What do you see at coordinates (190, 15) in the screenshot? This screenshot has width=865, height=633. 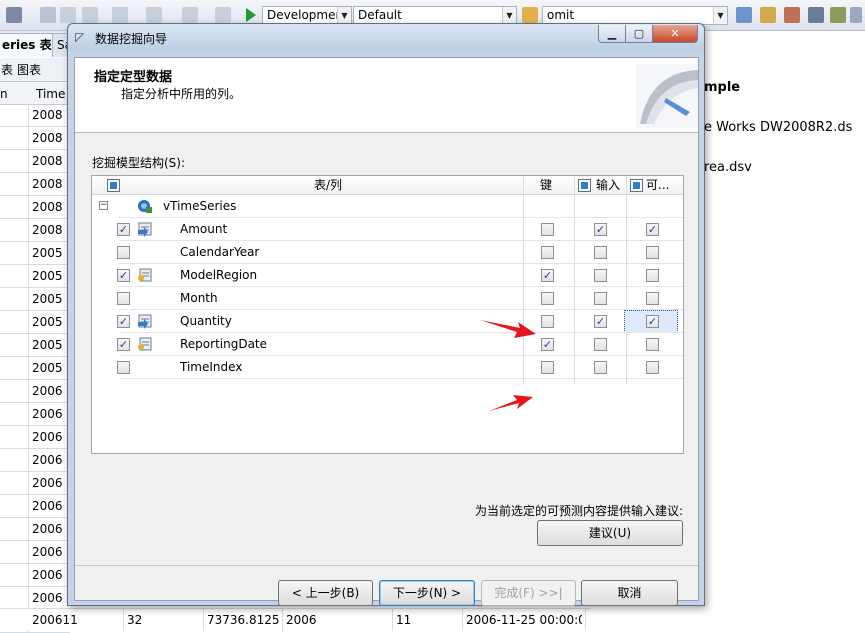 I see `navigate-icon` at bounding box center [190, 15].